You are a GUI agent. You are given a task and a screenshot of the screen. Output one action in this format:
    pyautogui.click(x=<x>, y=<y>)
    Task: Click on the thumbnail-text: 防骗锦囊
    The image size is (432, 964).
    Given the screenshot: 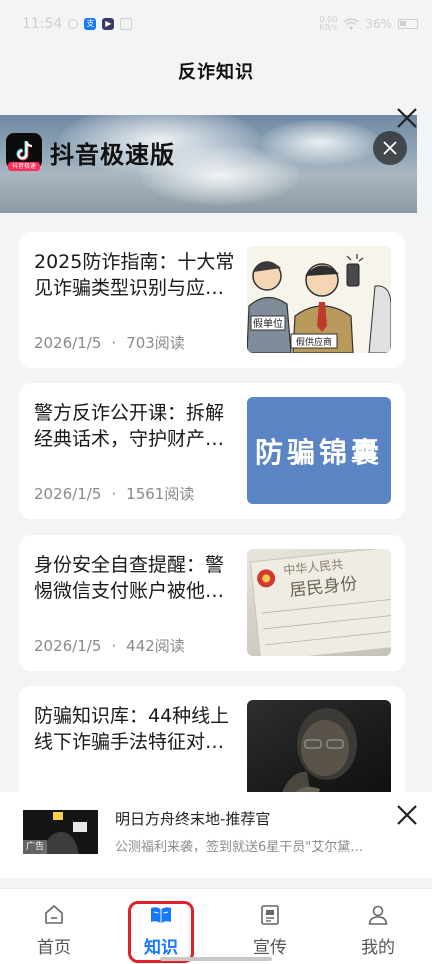 What is the action you would take?
    pyautogui.click(x=318, y=452)
    